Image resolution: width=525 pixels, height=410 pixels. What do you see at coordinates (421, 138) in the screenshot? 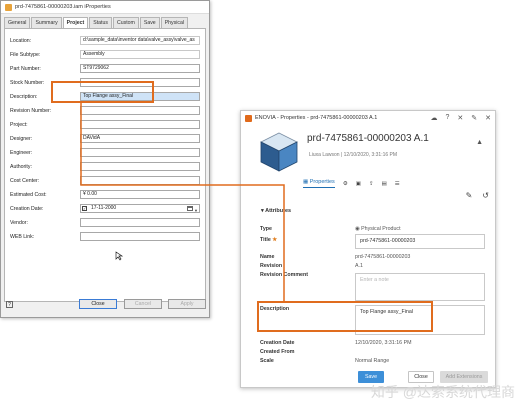
I see `object-revision: A.1` at bounding box center [421, 138].